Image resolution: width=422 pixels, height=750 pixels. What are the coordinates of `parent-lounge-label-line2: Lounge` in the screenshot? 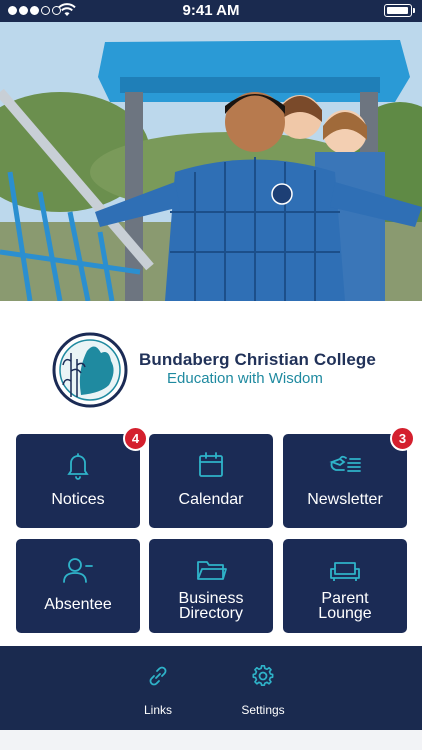 It's located at (345, 613).